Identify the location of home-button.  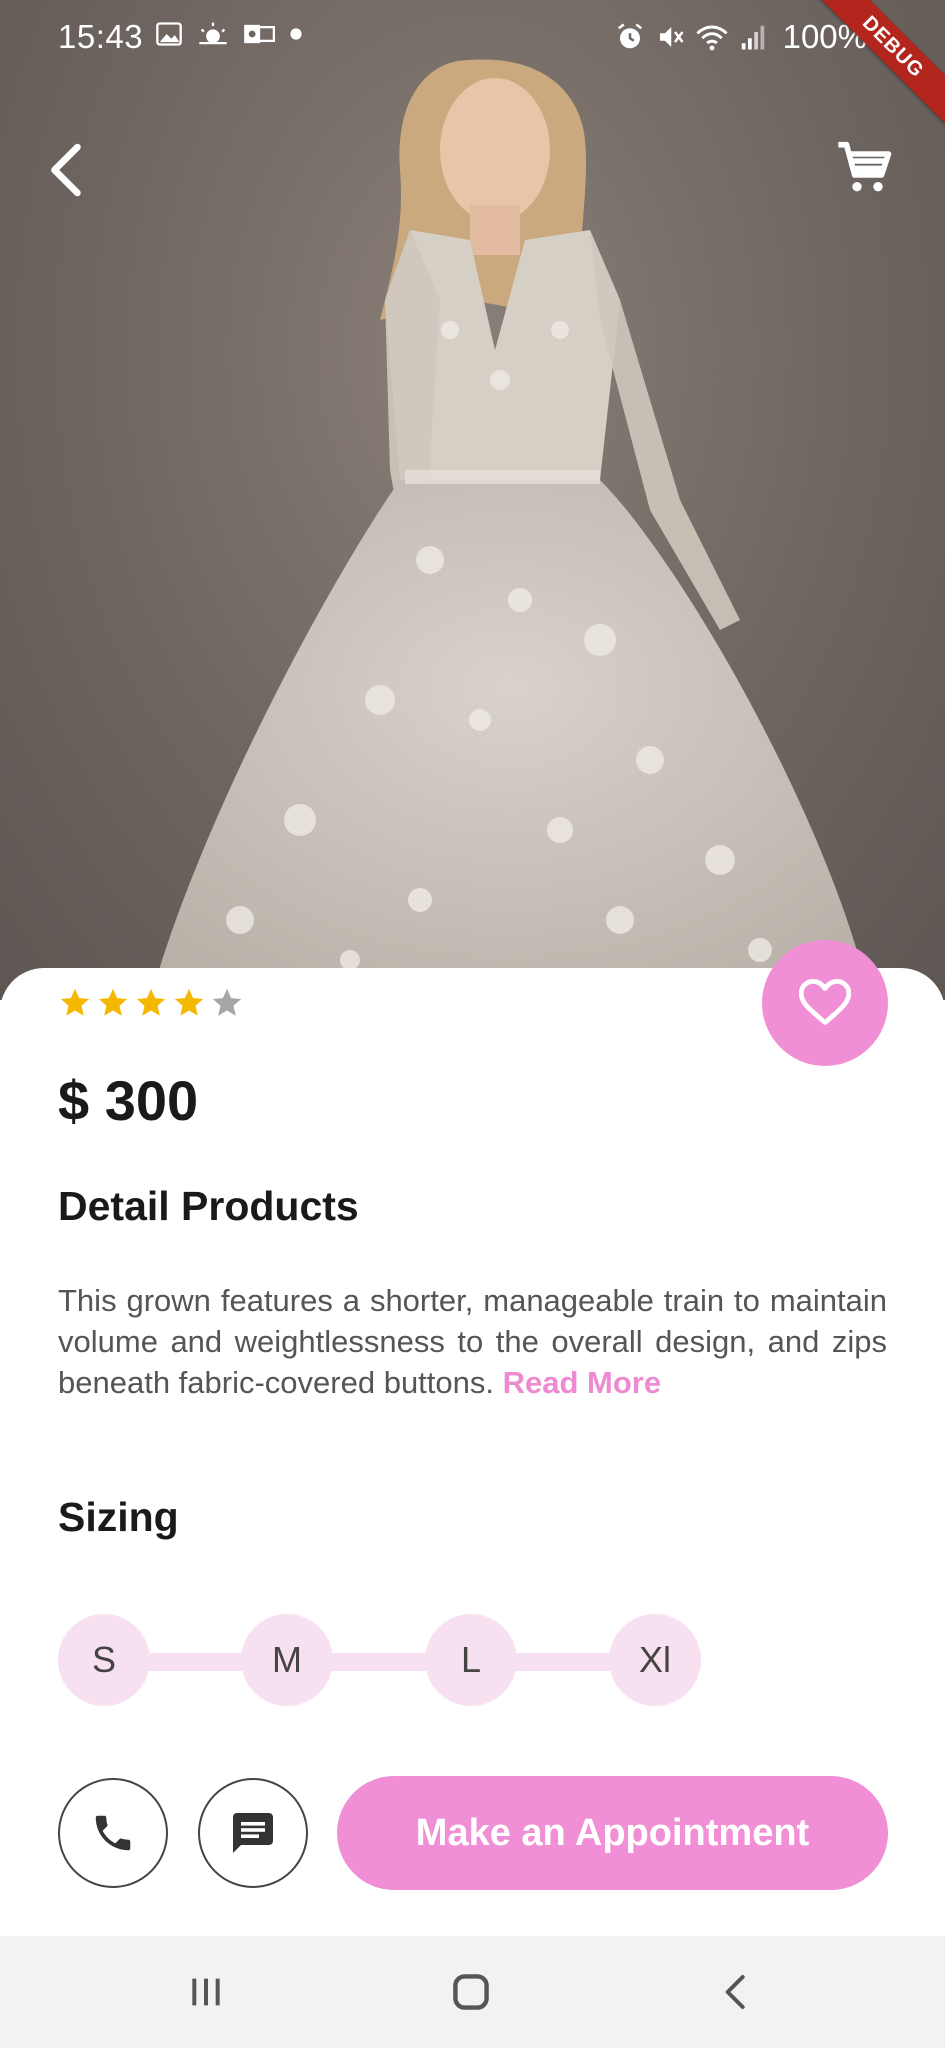
(471, 1992).